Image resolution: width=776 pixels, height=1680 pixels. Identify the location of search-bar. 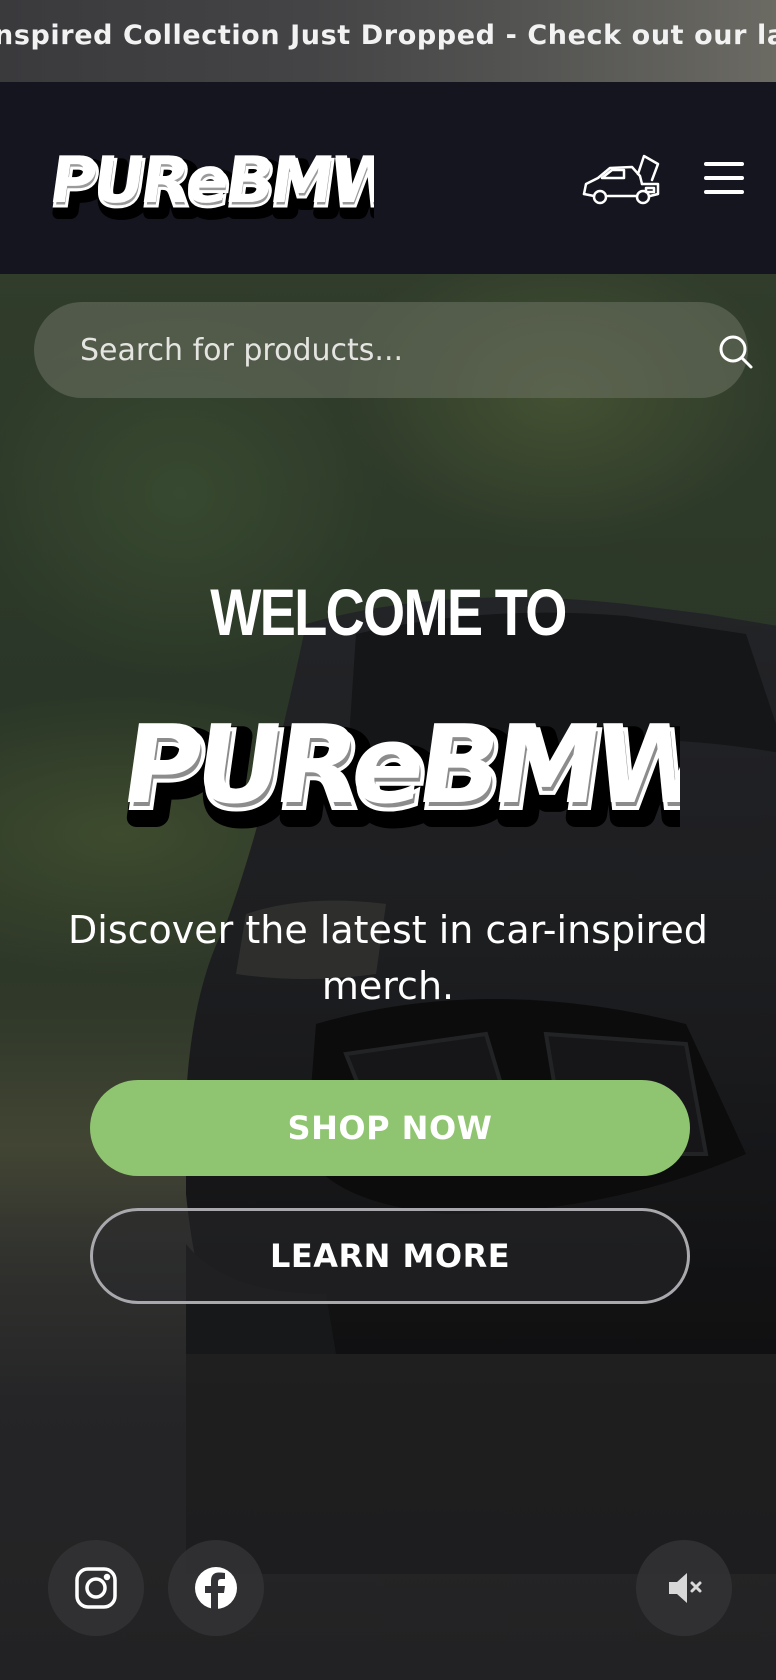
(393, 350).